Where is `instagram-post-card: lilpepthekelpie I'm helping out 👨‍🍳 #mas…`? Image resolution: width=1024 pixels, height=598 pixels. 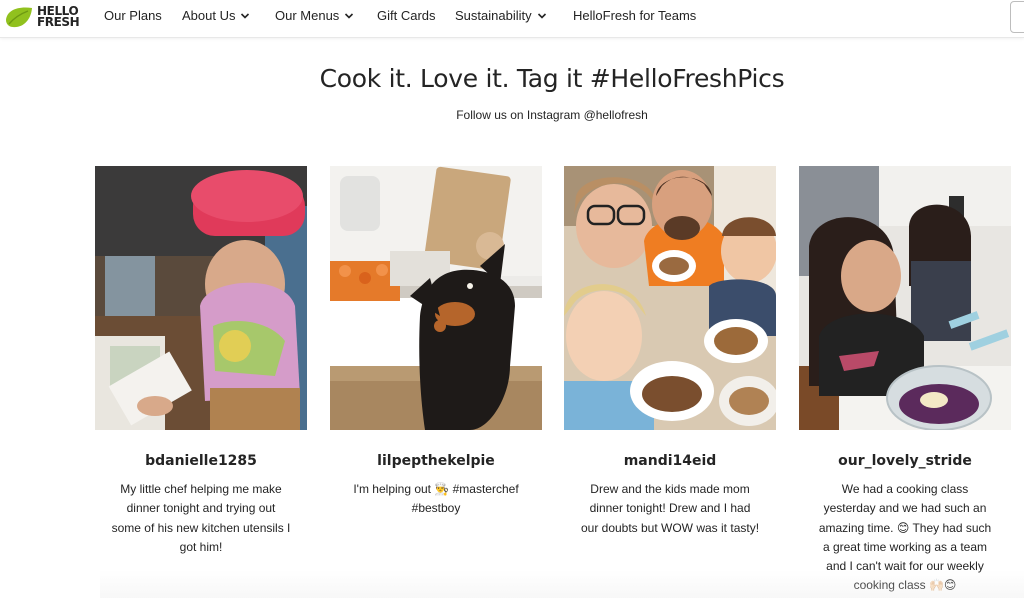 instagram-post-card: lilpepthekelpie I'm helping out 👨‍🍳 #mas… is located at coordinates (436, 342).